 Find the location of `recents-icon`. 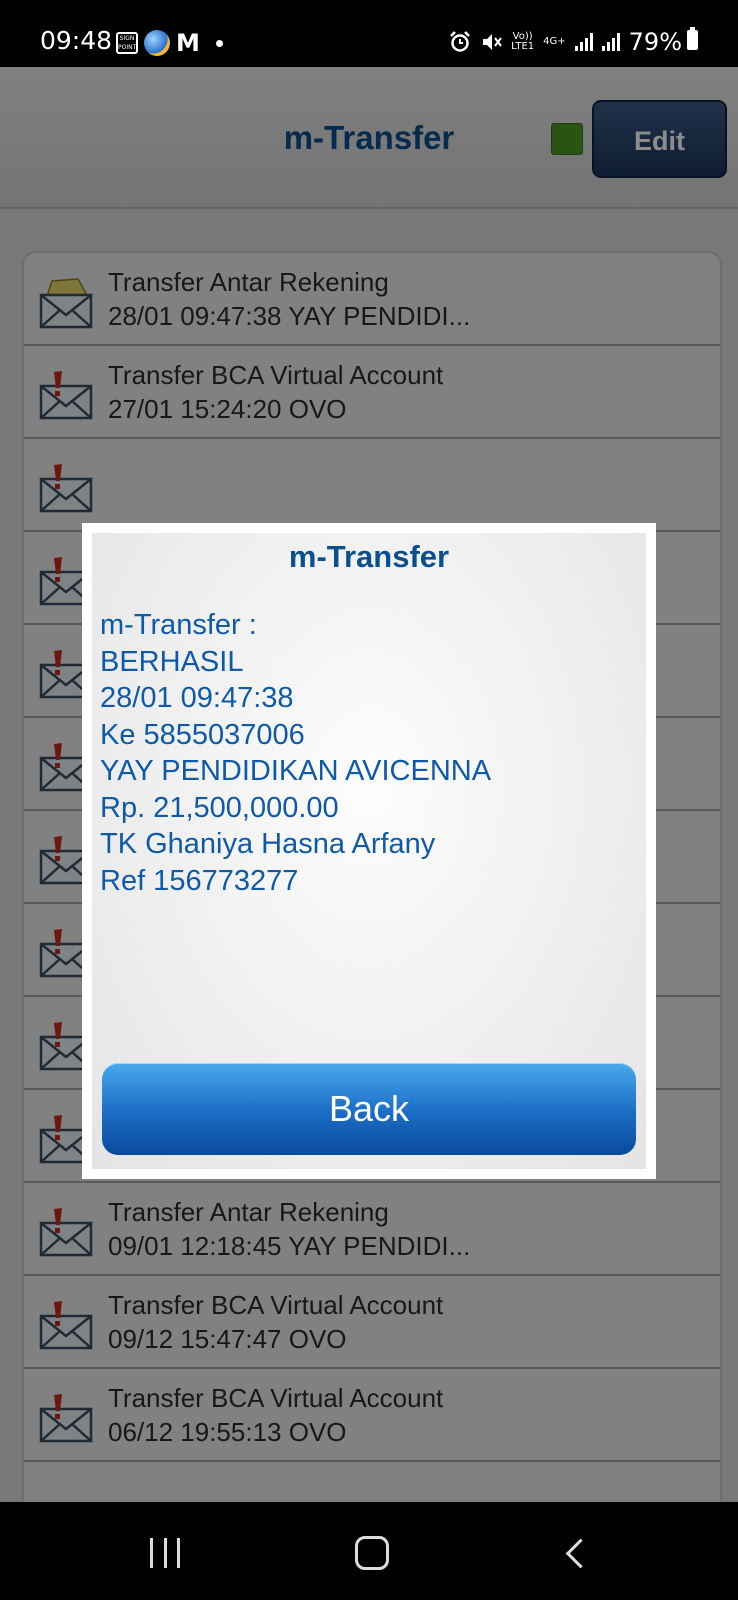

recents-icon is located at coordinates (165, 1553).